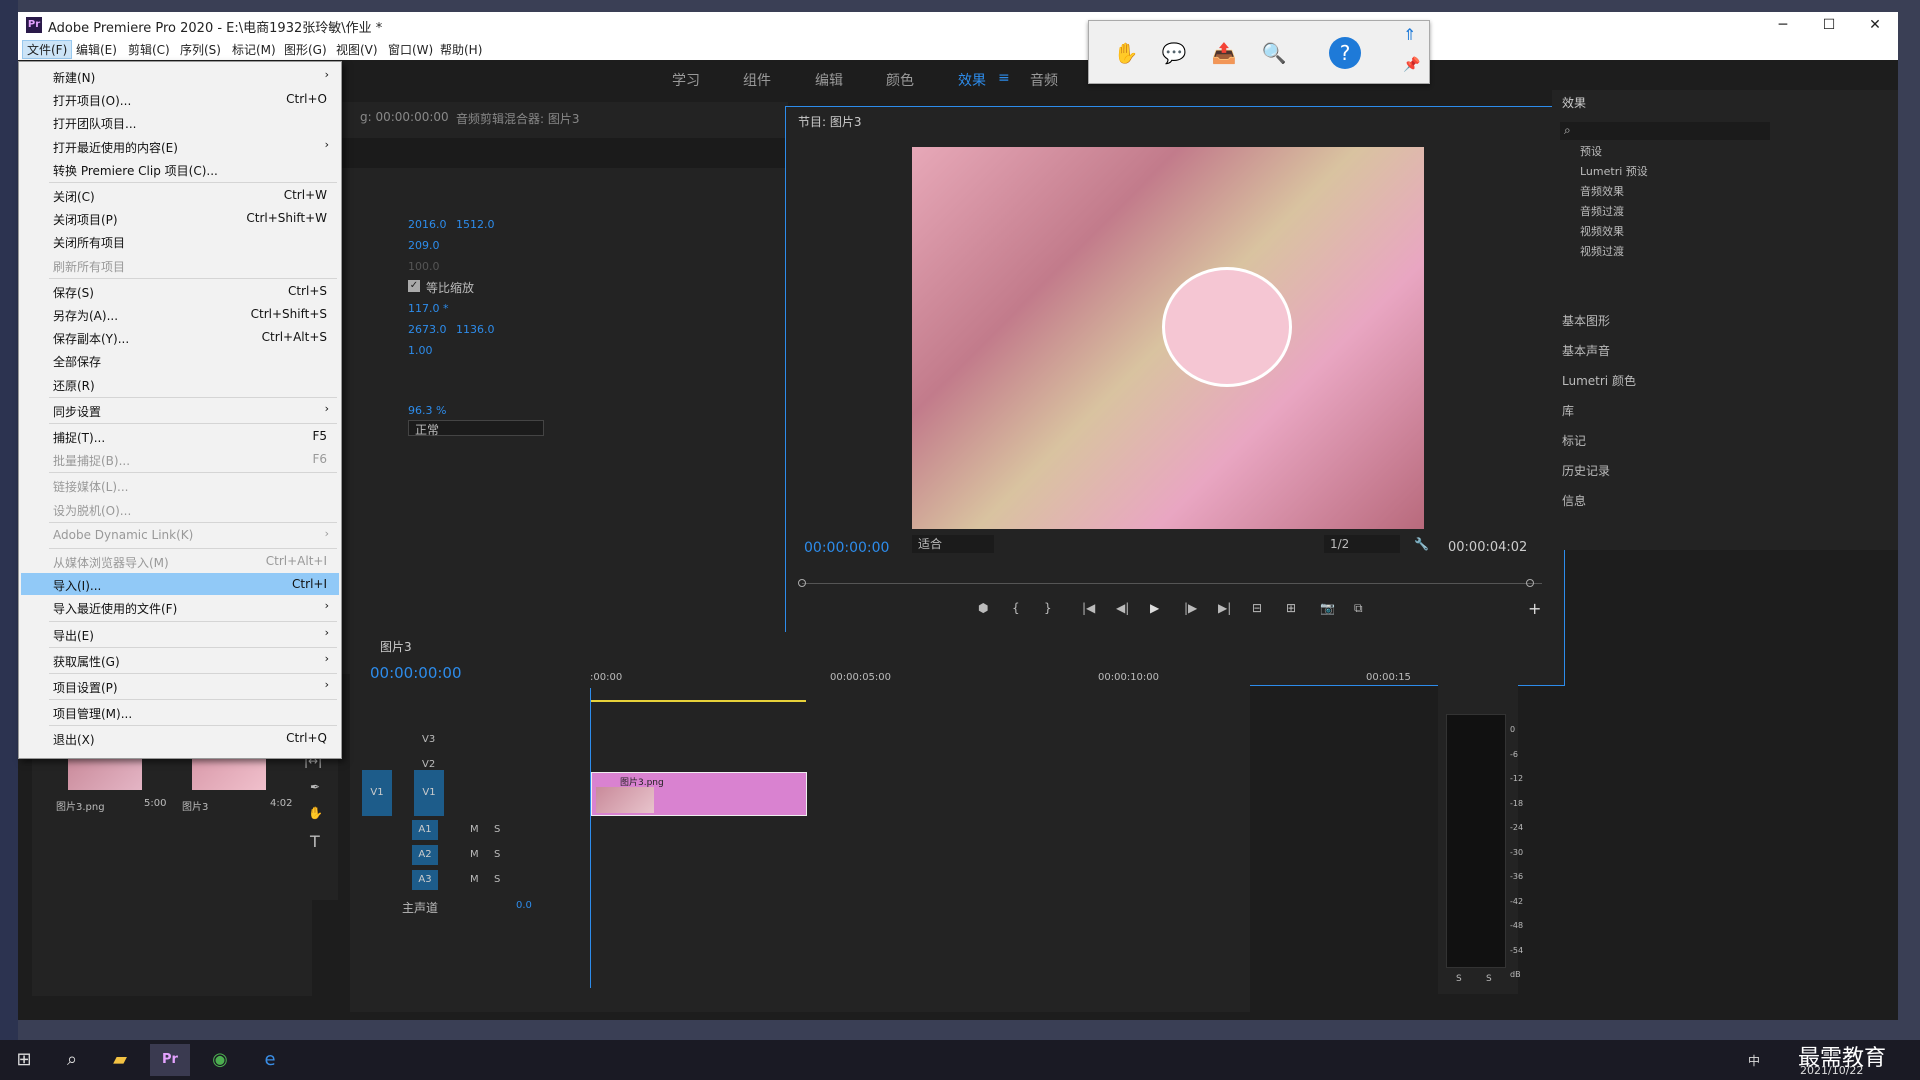 This screenshot has height=1080, width=1920. Describe the element at coordinates (1088, 608) in the screenshot. I see `go-to-in-button: |◀` at that location.